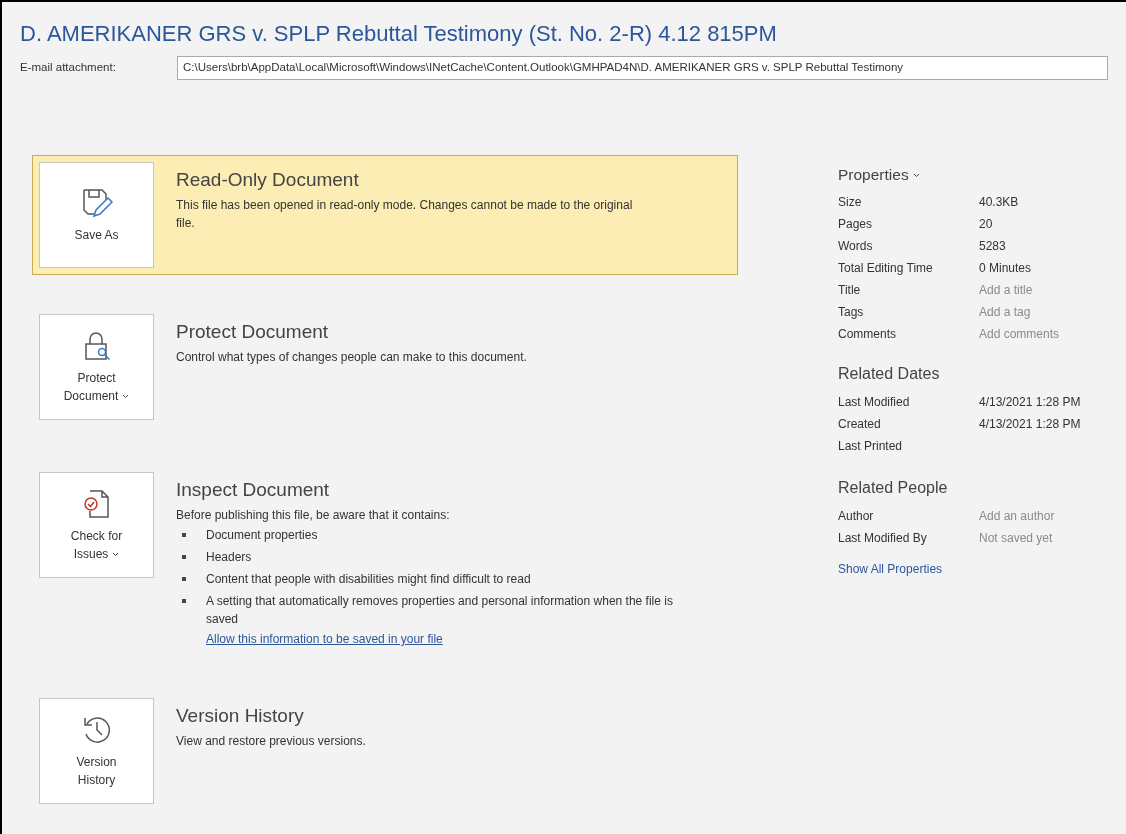  What do you see at coordinates (240, 716) in the screenshot?
I see `section-heading: Version History` at bounding box center [240, 716].